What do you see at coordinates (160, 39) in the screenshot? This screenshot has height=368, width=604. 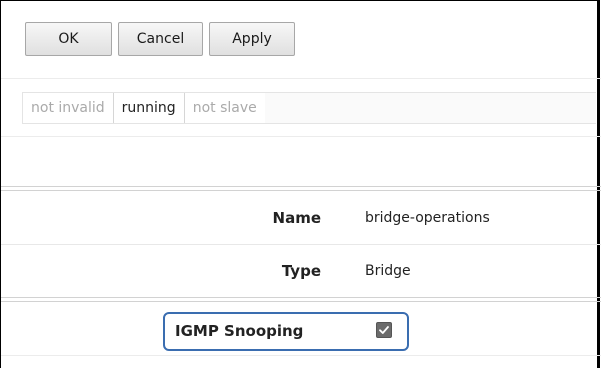 I see `cancel-button: Cancel` at bounding box center [160, 39].